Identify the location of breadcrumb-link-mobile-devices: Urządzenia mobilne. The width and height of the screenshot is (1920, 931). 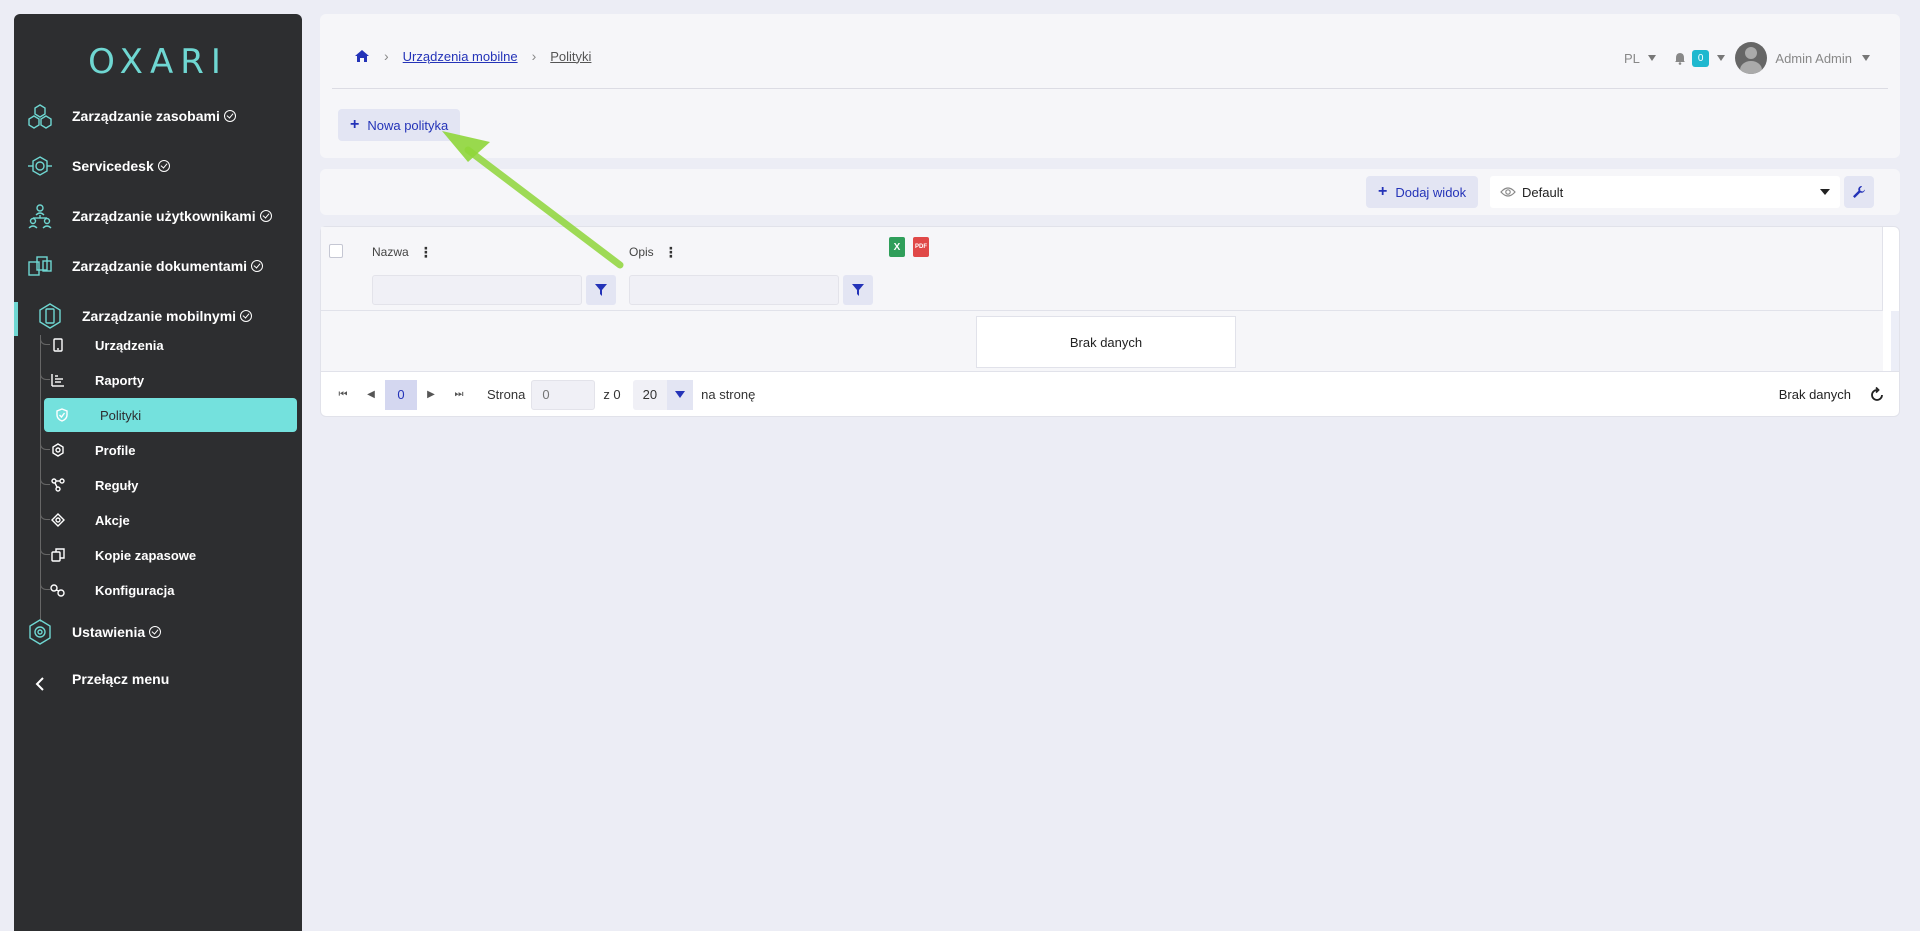
(460, 56).